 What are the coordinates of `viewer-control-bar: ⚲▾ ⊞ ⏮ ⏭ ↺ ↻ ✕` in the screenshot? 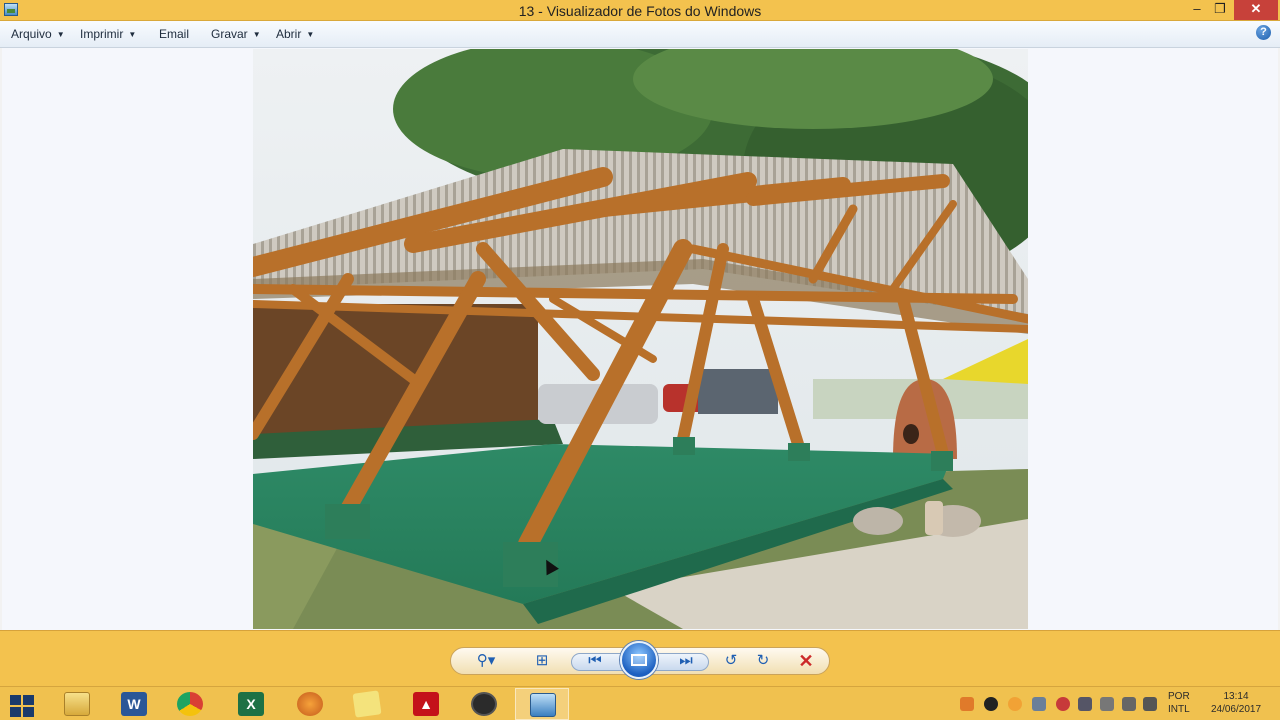 It's located at (640, 658).